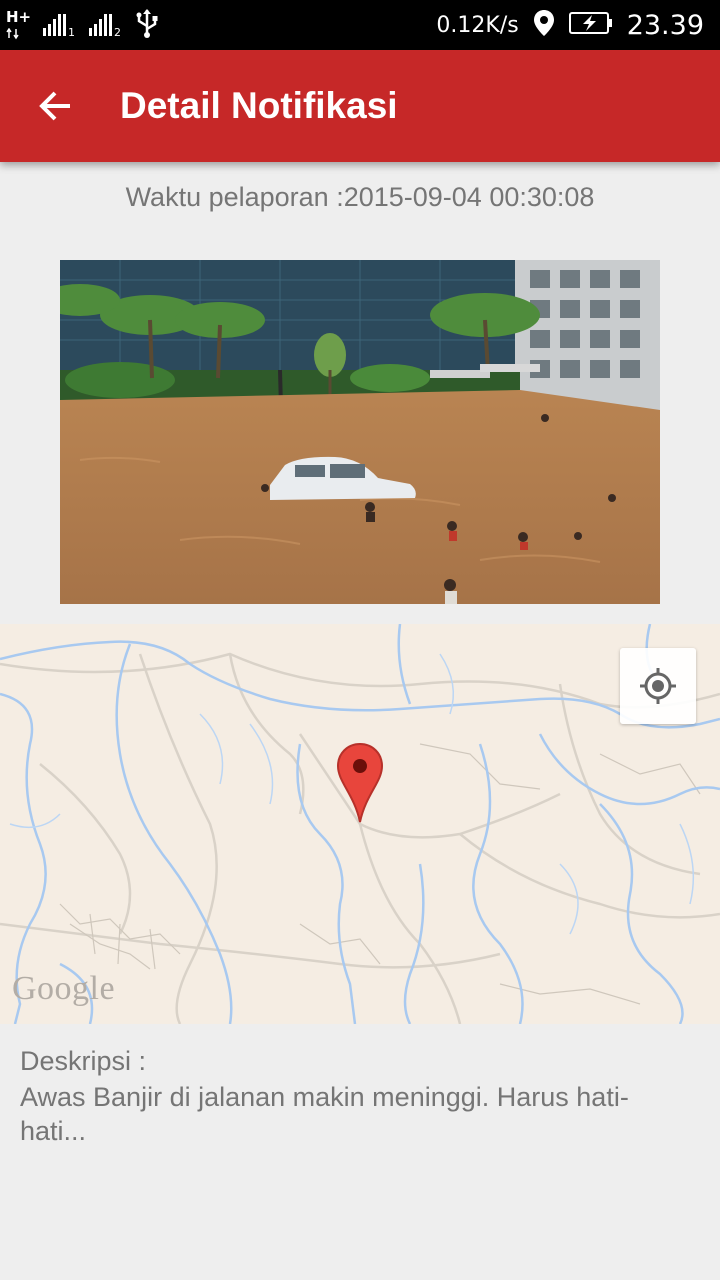 The height and width of the screenshot is (1280, 720). I want to click on my-location-button, so click(658, 686).